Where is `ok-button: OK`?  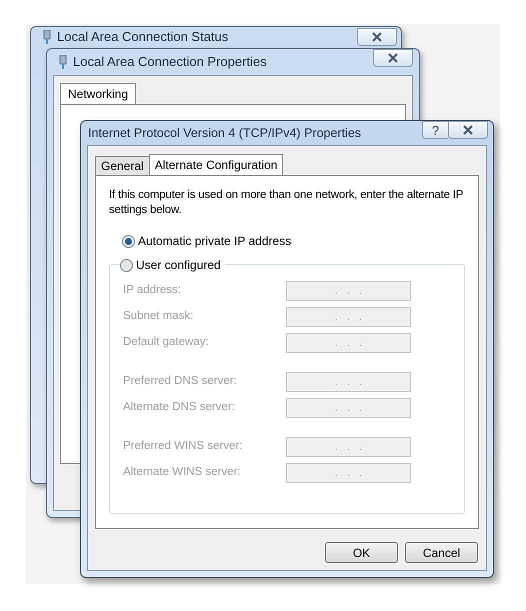 ok-button: OK is located at coordinates (361, 552).